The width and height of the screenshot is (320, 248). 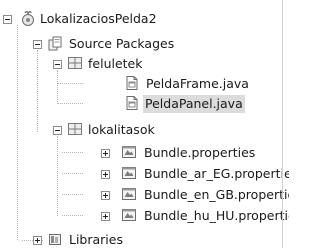 I want to click on tree-node-file-peldapanel: PeldaPanel.java, so click(x=140, y=104).